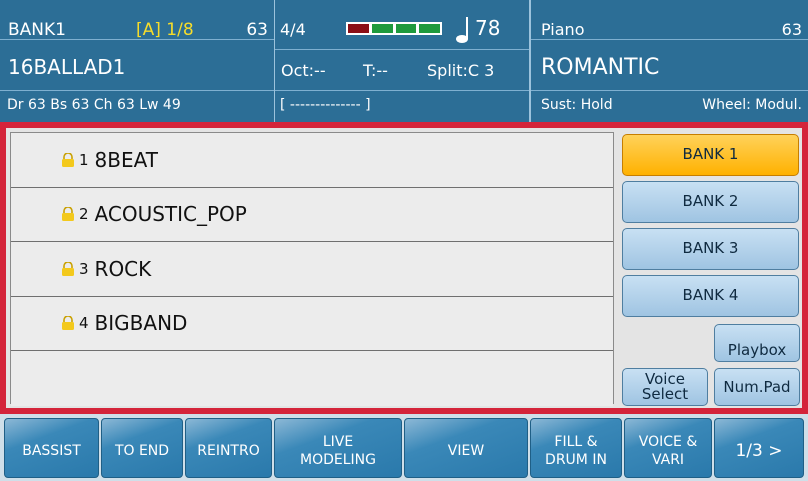 The width and height of the screenshot is (808, 481). I want to click on tempo-value: 78, so click(488, 28).